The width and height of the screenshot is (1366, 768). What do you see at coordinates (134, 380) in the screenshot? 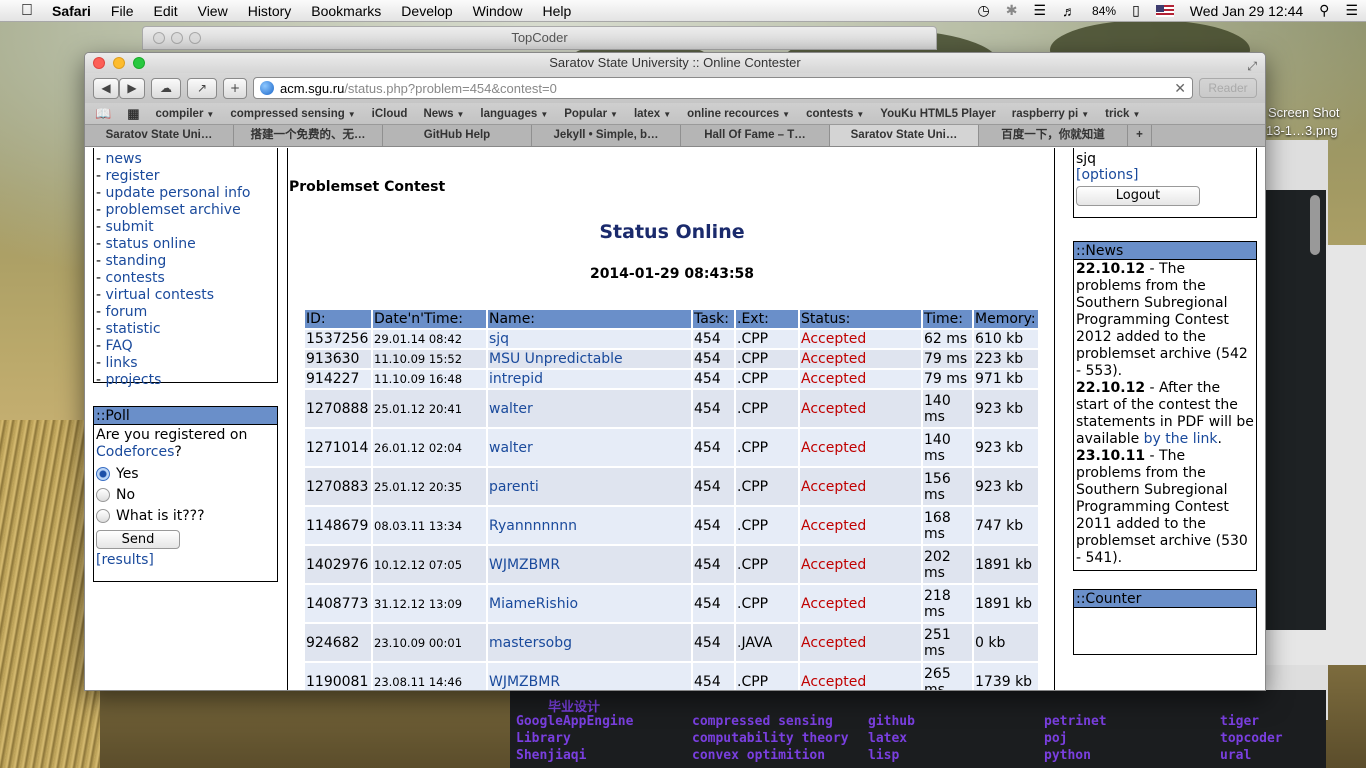
I see `nav-link-projects: projects` at bounding box center [134, 380].